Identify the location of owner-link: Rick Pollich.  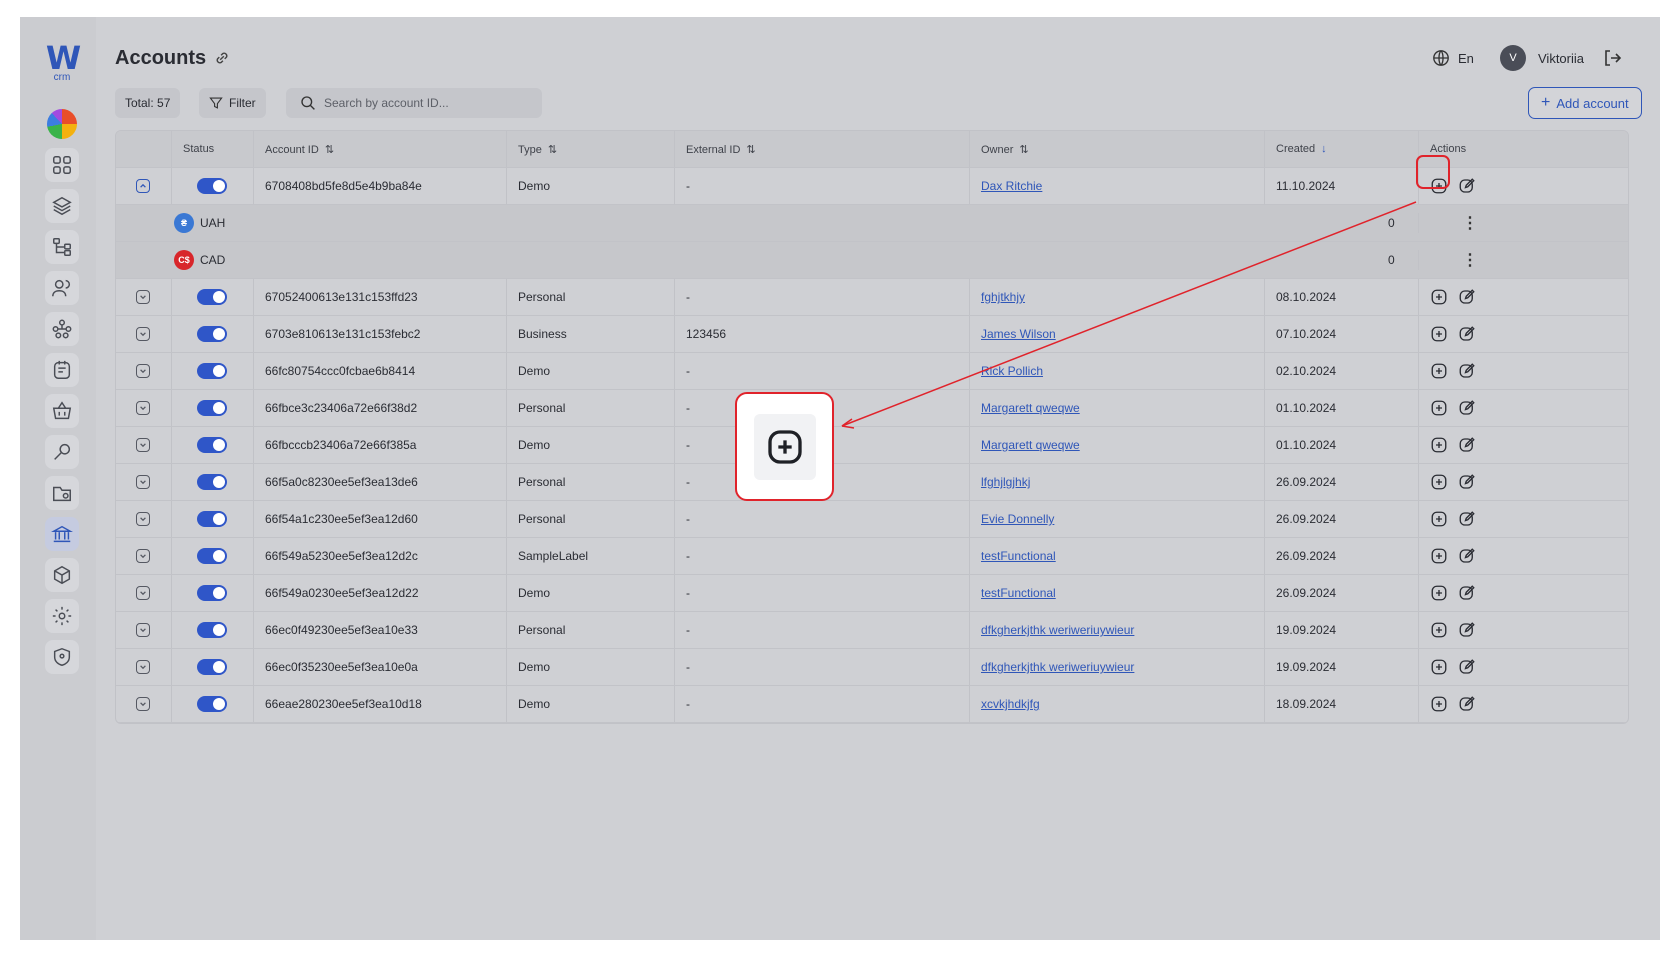
(1012, 371).